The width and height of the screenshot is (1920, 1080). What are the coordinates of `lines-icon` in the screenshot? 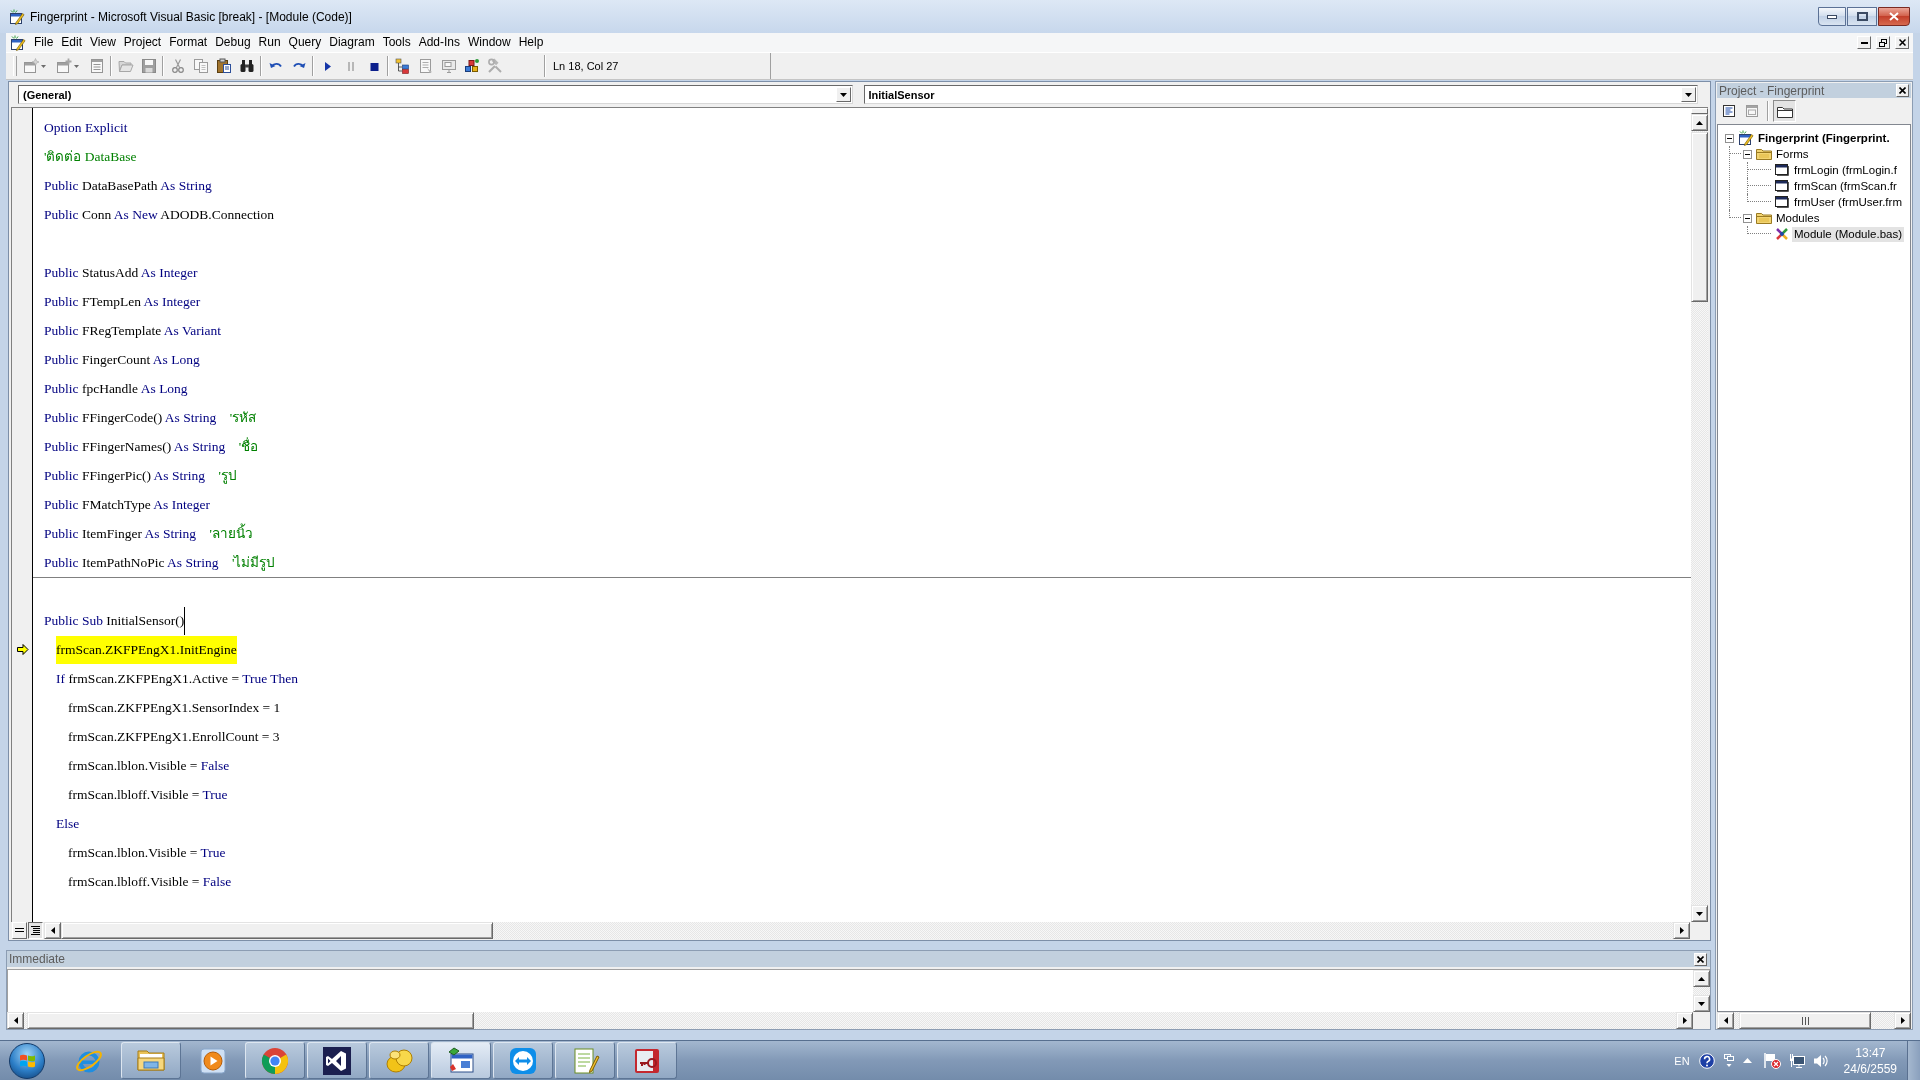 It's located at (19, 930).